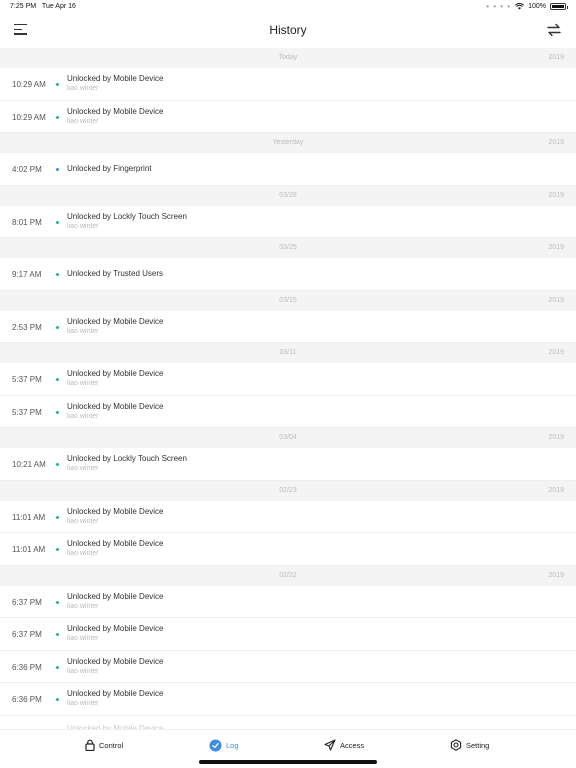 The height and width of the screenshot is (768, 576). What do you see at coordinates (469, 745) in the screenshot?
I see `tab-setting: Setting` at bounding box center [469, 745].